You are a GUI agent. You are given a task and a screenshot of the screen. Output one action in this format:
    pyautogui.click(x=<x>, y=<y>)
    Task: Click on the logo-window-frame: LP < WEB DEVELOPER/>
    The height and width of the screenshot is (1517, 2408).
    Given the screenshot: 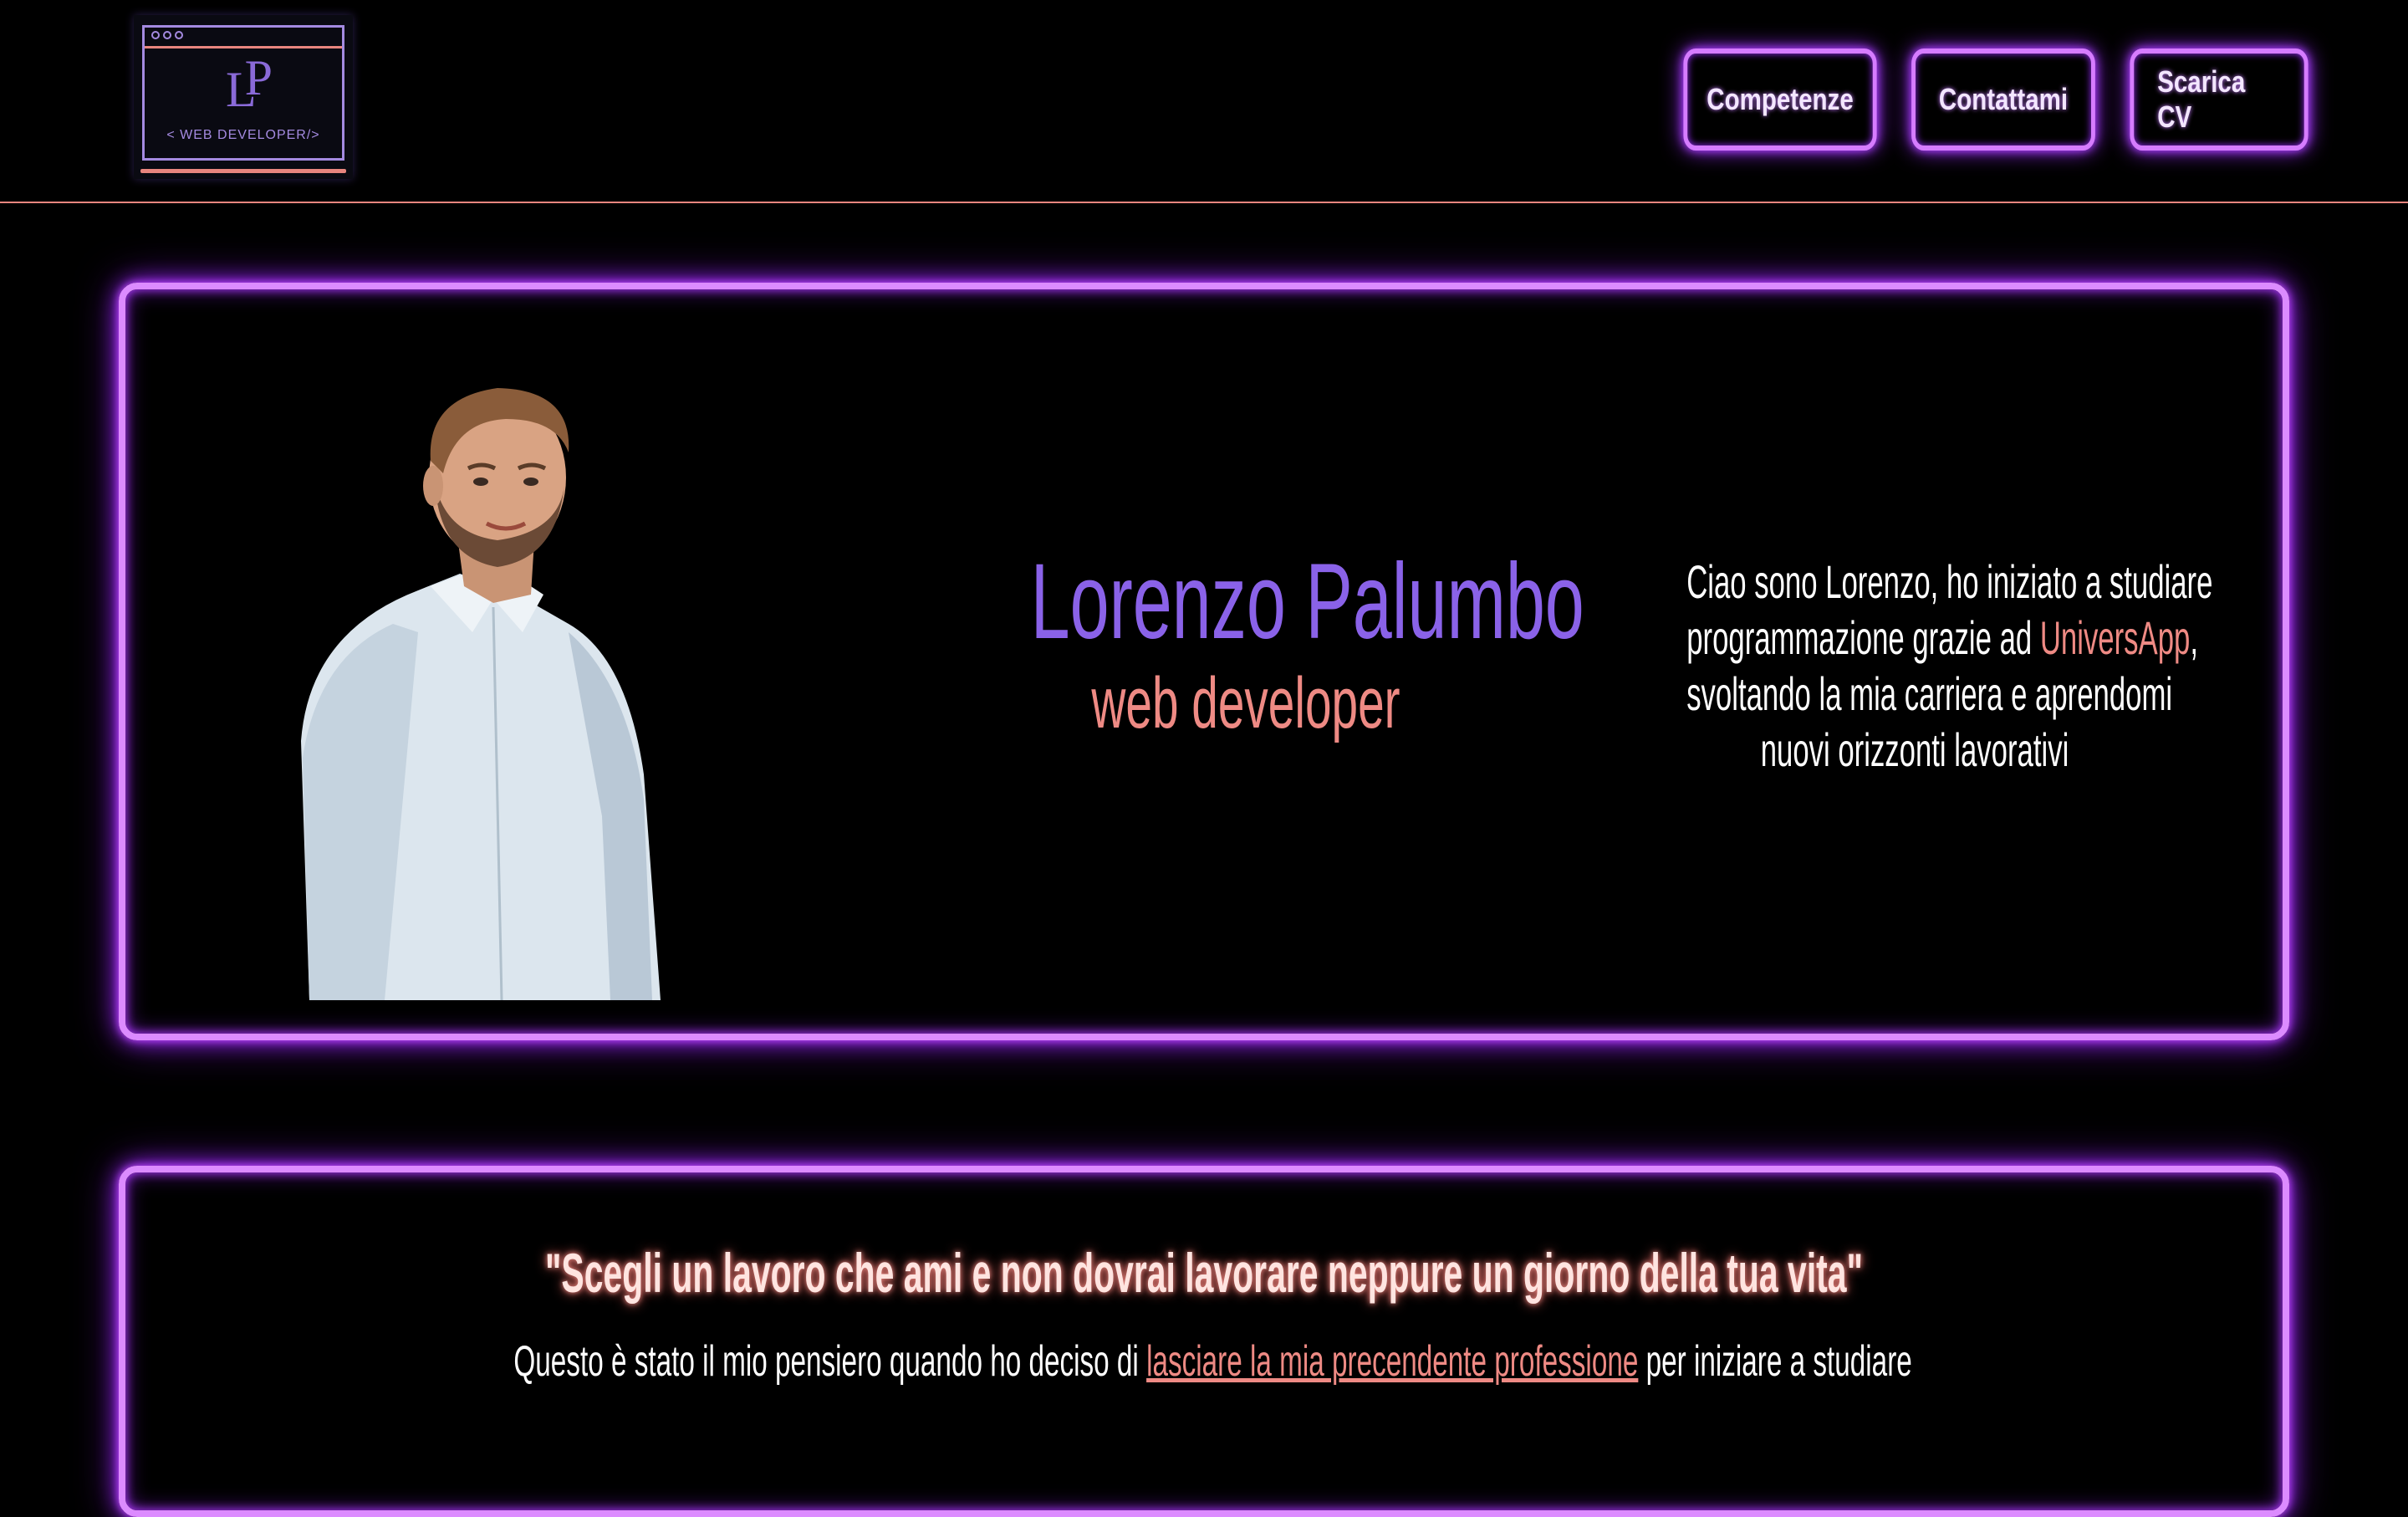 What is the action you would take?
    pyautogui.click(x=243, y=93)
    